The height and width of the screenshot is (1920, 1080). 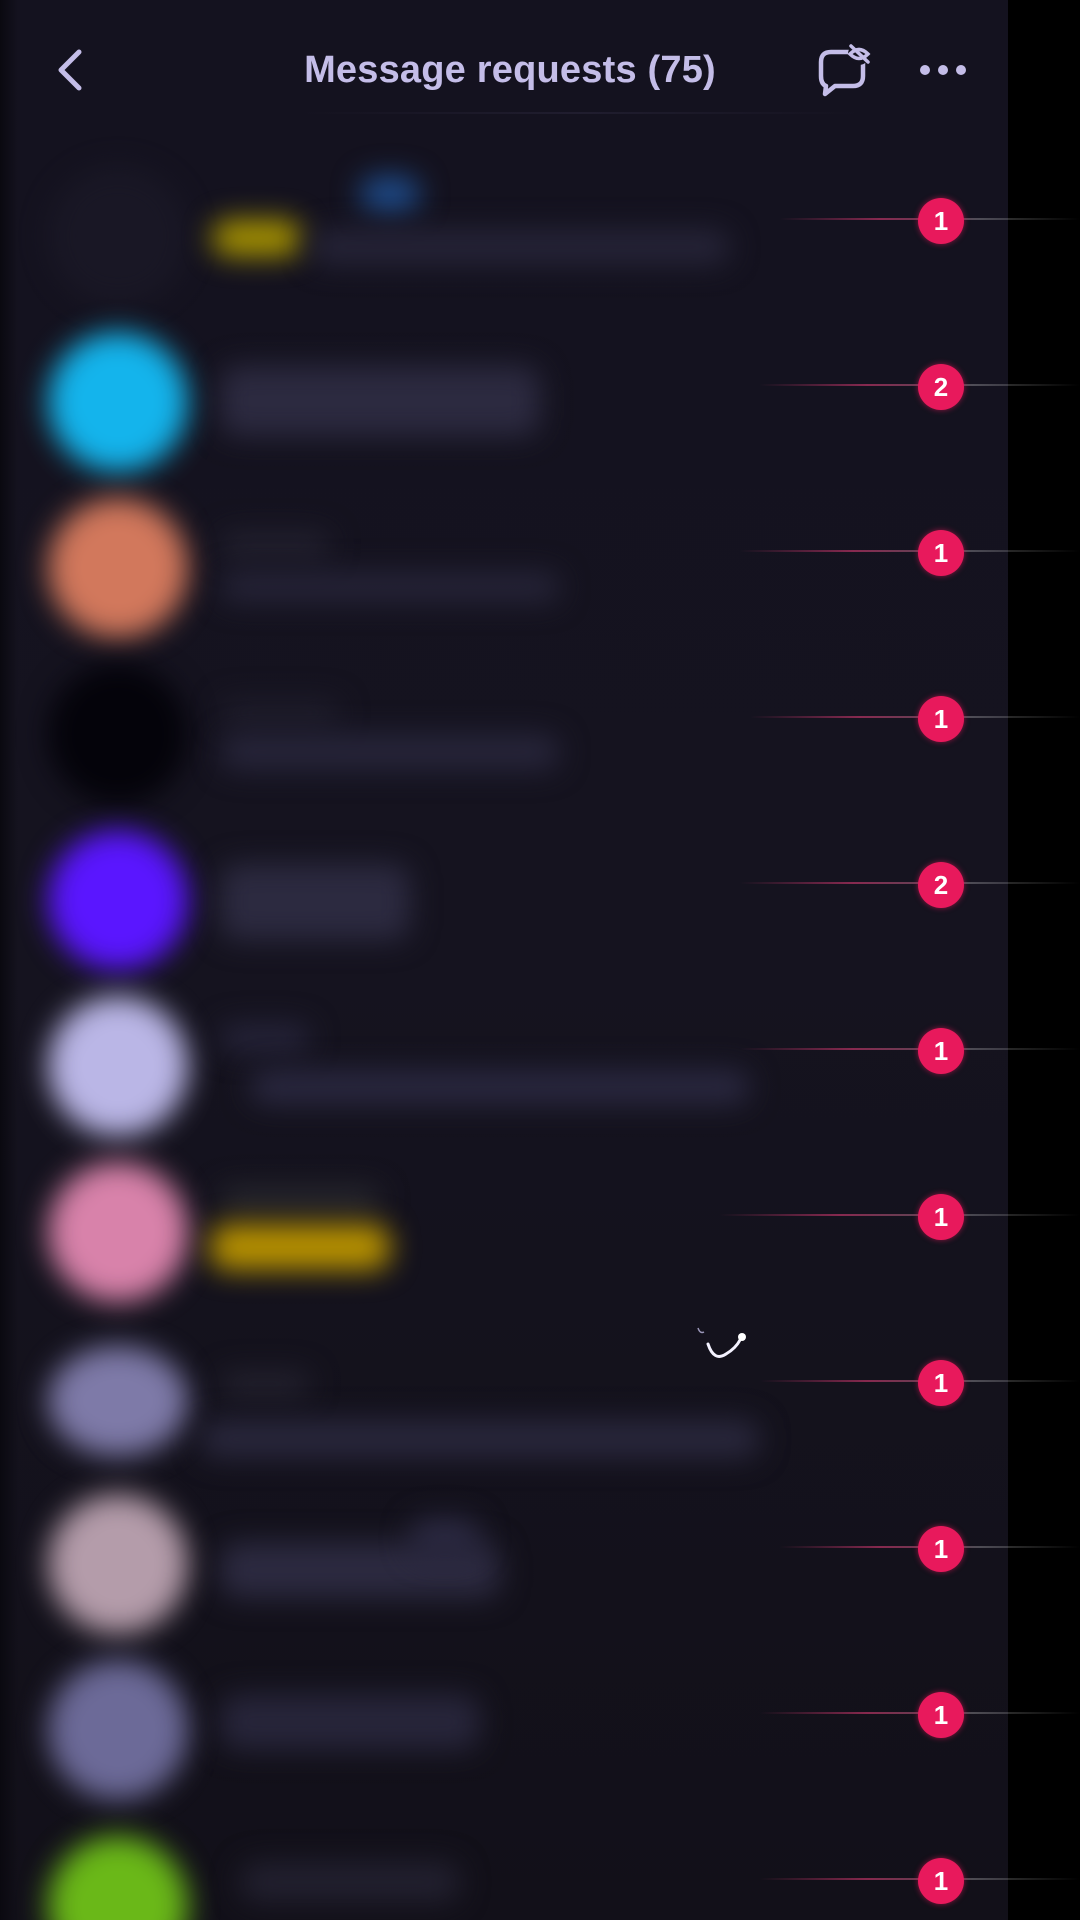 I want to click on page-title: Message requests (75), so click(x=510, y=70).